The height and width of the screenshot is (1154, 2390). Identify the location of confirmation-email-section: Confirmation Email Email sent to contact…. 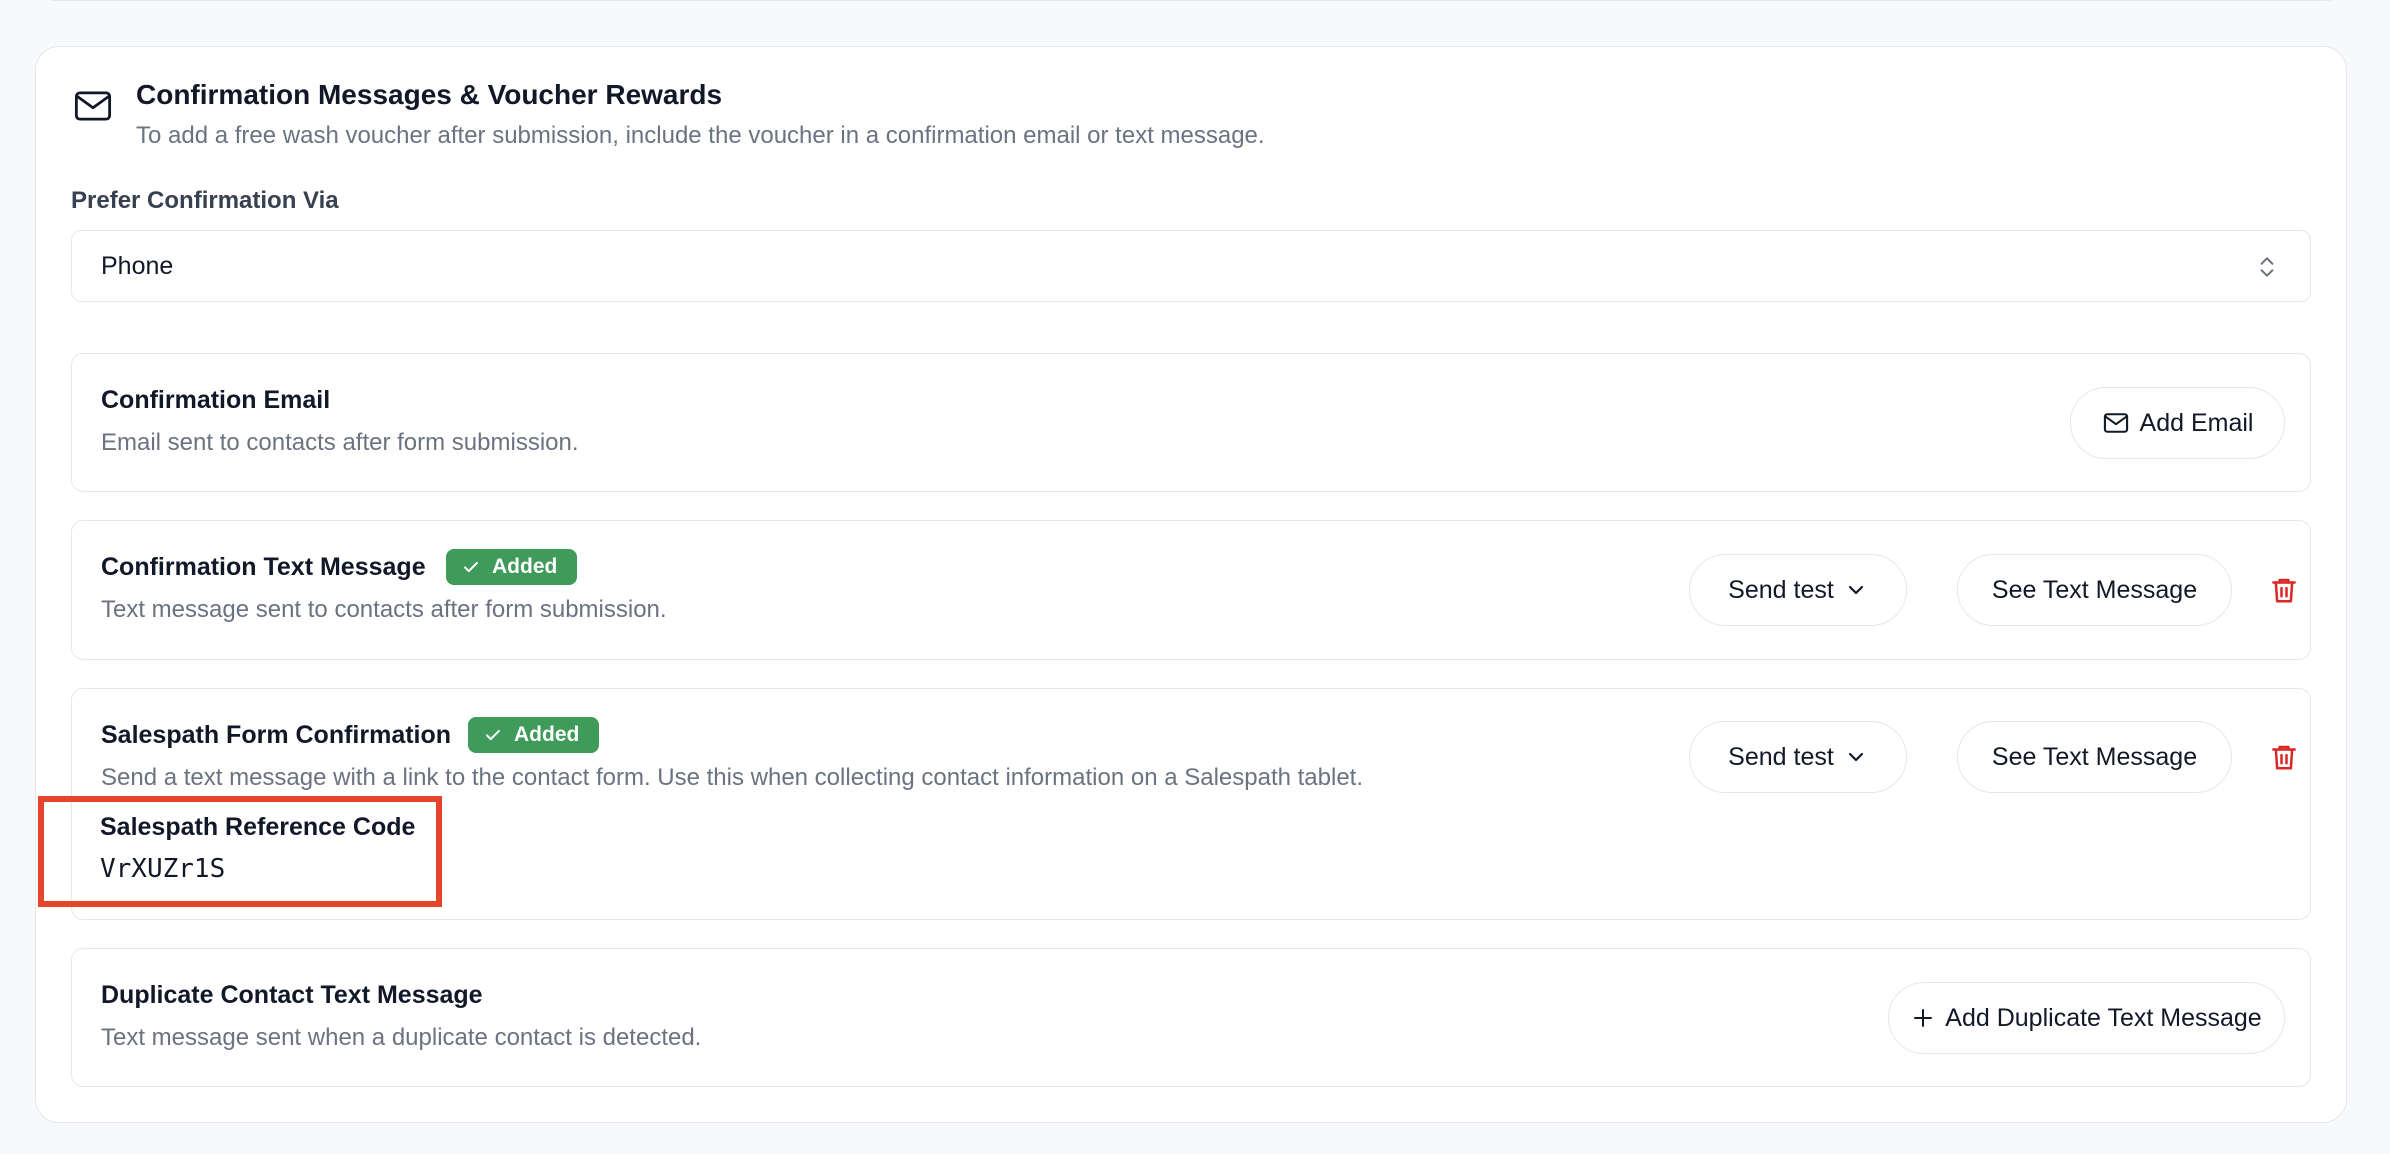
(1191, 422).